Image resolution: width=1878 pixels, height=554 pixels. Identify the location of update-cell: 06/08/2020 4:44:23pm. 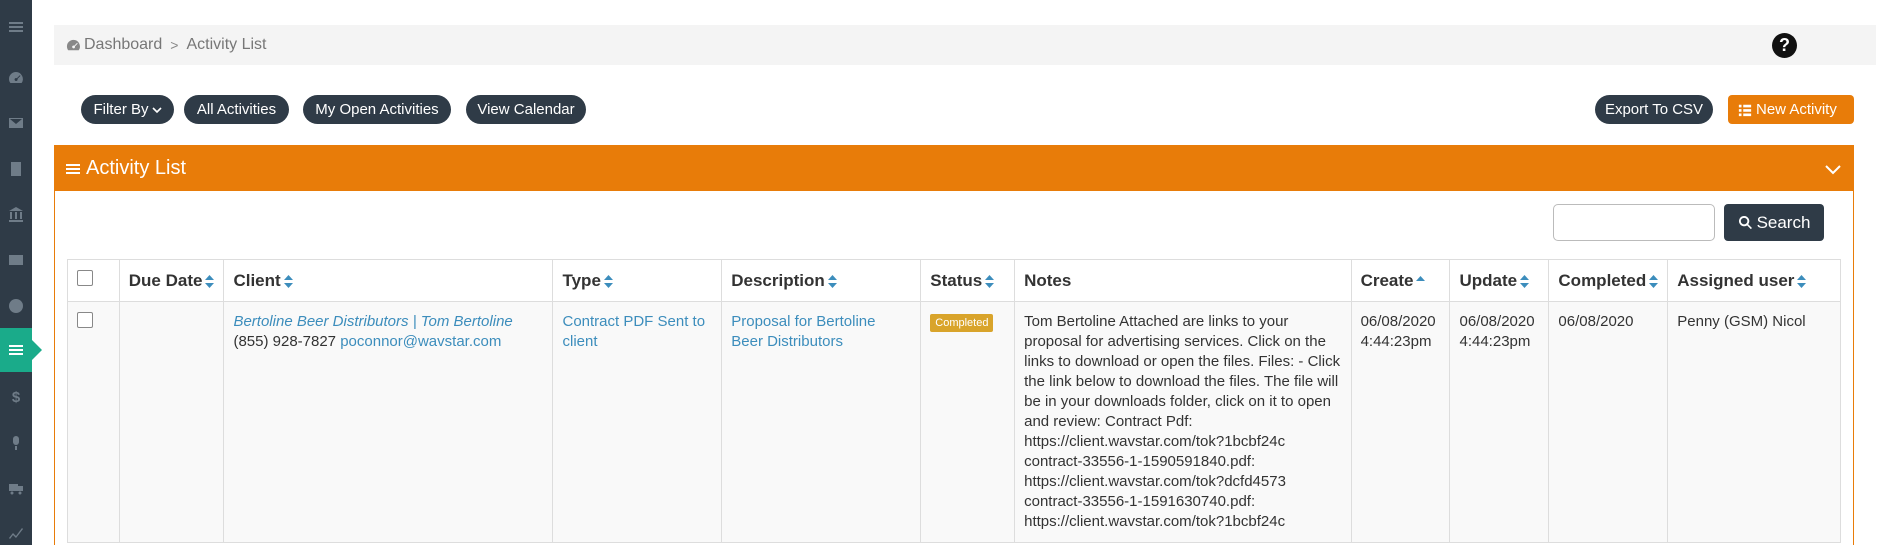
(1499, 422).